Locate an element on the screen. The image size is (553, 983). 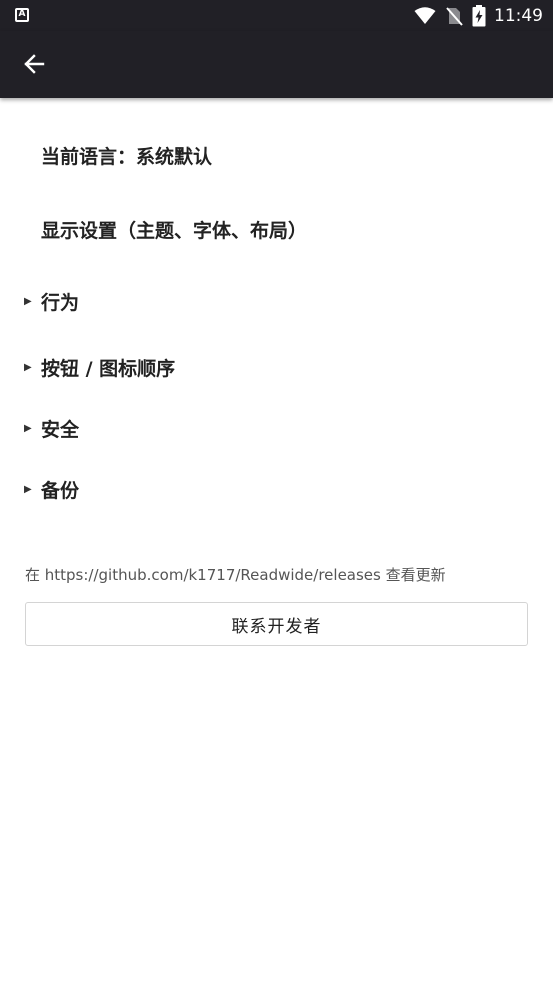
section-backup: ▶ 备份 is located at coordinates (51, 489).